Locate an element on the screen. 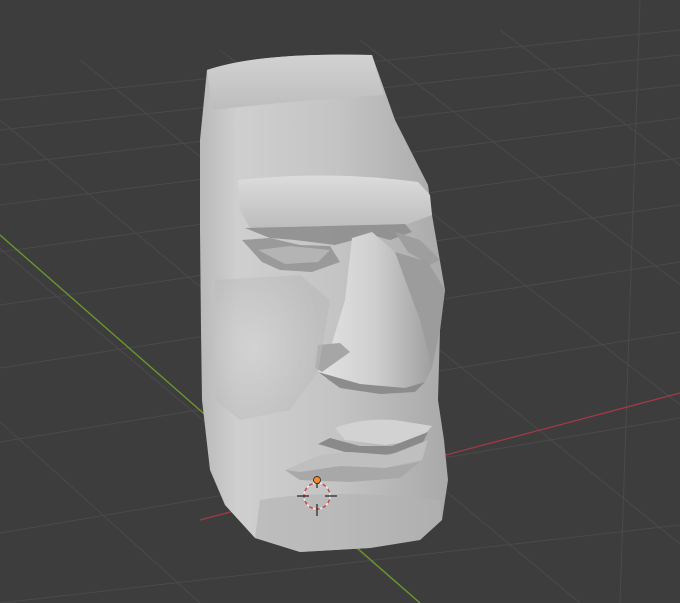  object-origin-icon is located at coordinates (317, 480).